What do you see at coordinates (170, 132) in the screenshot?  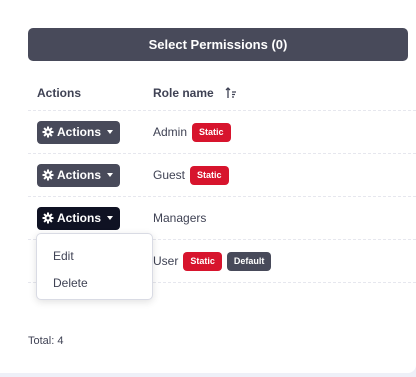 I see `role-name: Admin` at bounding box center [170, 132].